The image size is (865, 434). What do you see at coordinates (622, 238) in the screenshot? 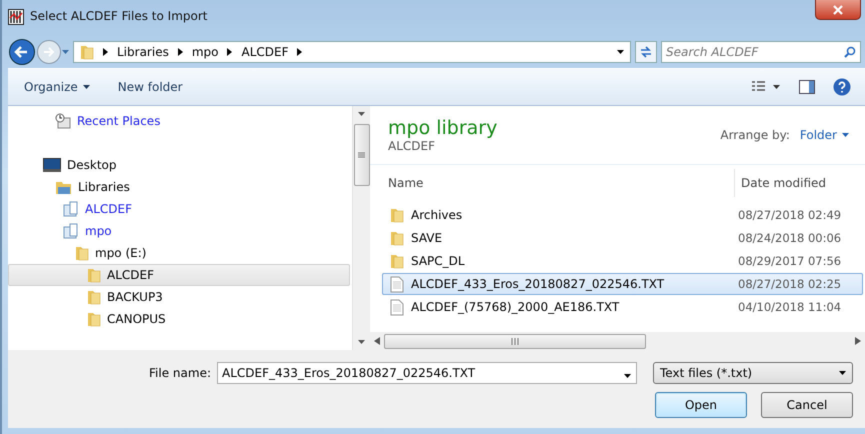
I see `file-row: SAVE 08/24/2018 00:06` at bounding box center [622, 238].